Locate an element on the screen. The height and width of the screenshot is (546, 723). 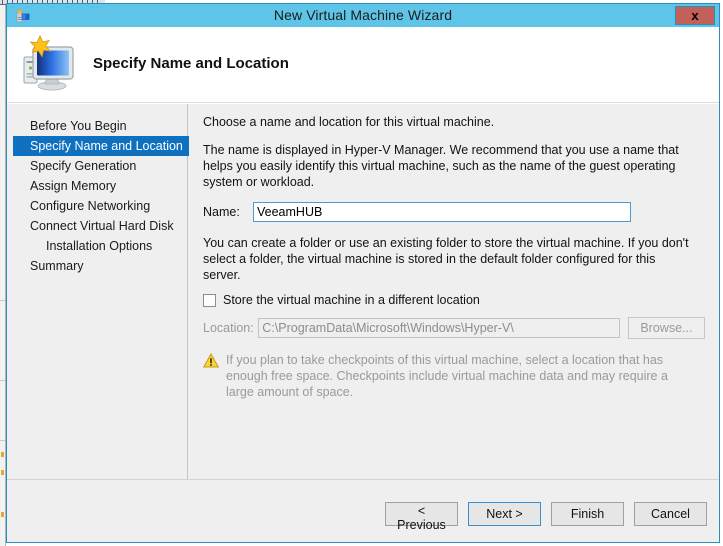
finish-button: Finish is located at coordinates (587, 514).